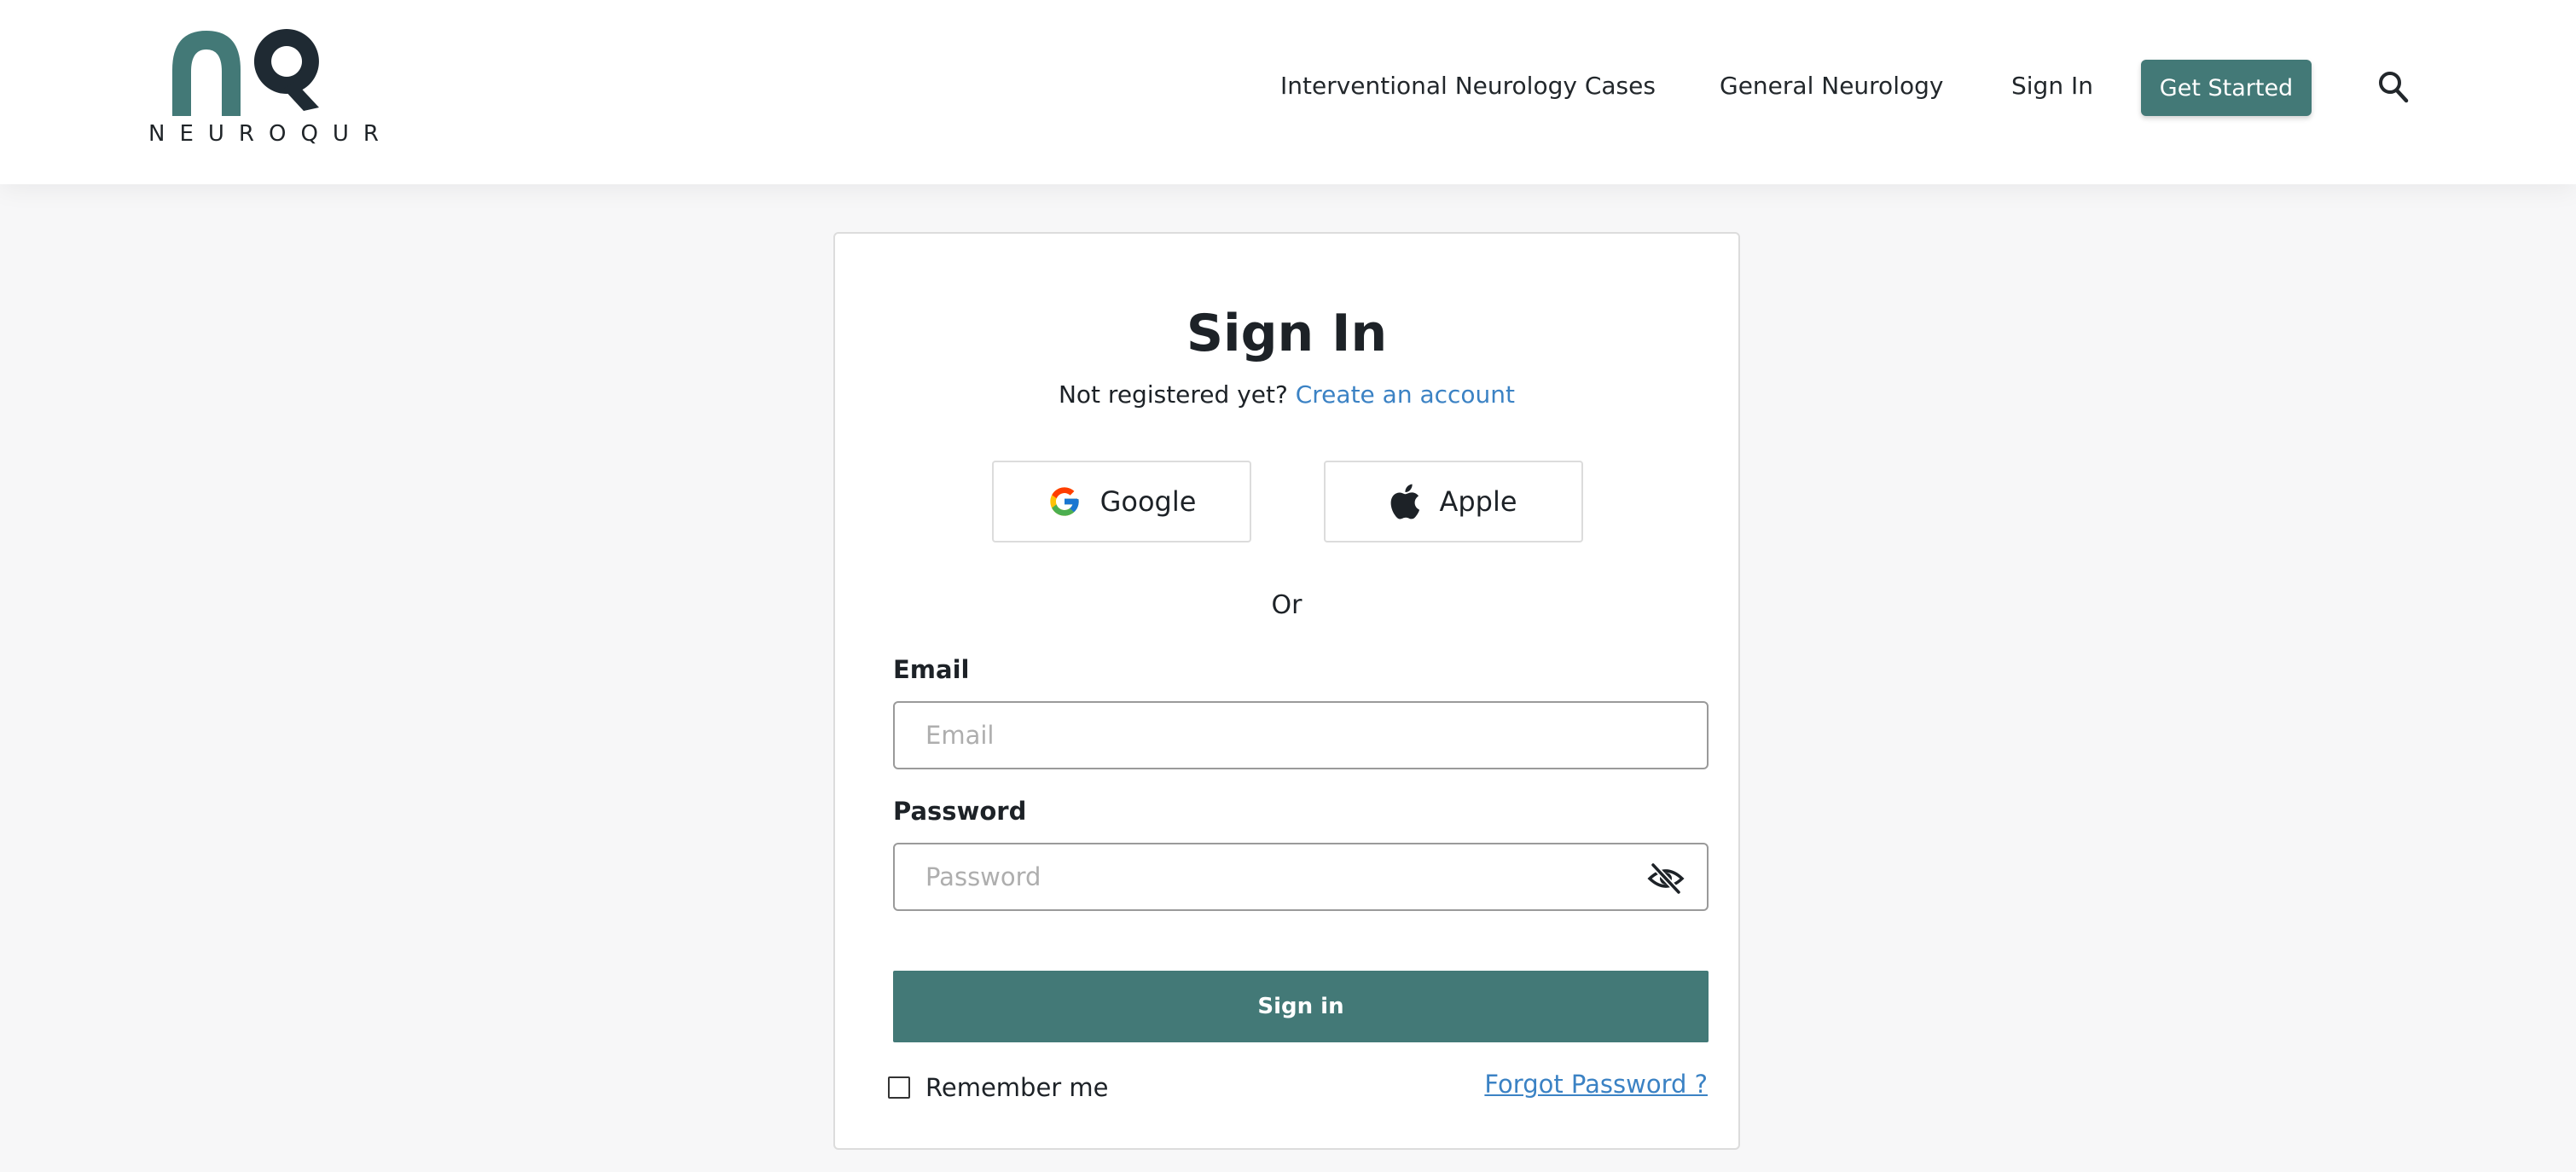 The image size is (2576, 1172). What do you see at coordinates (1405, 501) in the screenshot?
I see `apple-icon` at bounding box center [1405, 501].